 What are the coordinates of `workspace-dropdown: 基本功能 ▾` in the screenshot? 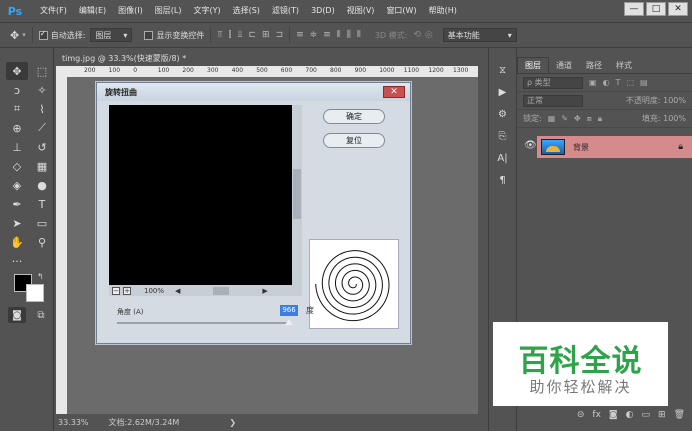 It's located at (479, 35).